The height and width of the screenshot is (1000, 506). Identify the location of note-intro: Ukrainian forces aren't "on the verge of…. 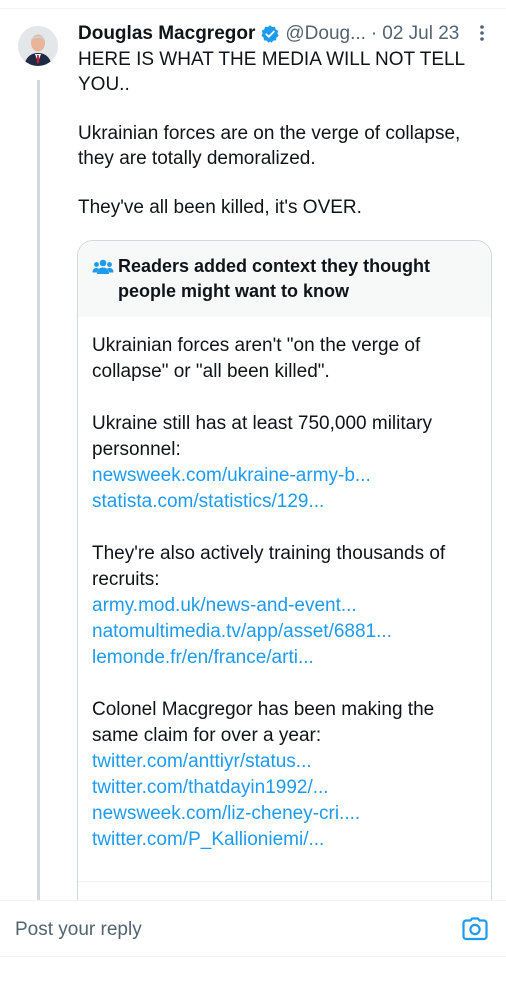
(256, 358).